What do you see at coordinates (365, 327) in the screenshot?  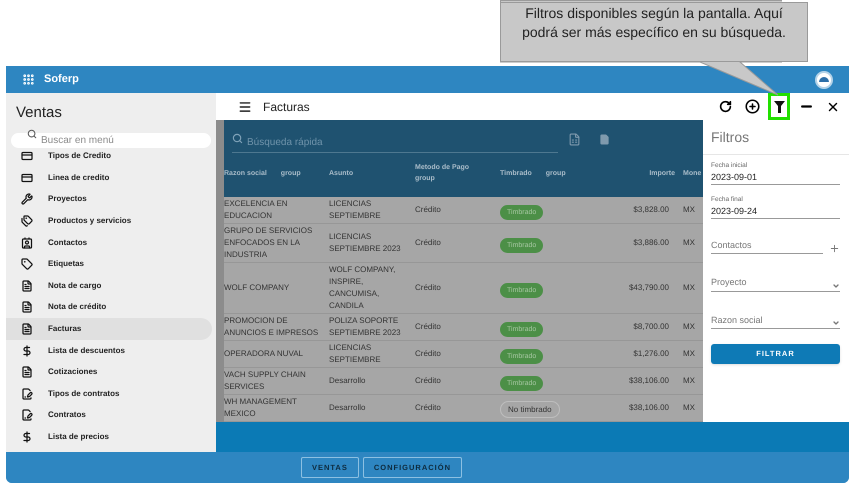 I see `table-cell-text: POLIZA SOPORTE SEPTIEMBRE 2023` at bounding box center [365, 327].